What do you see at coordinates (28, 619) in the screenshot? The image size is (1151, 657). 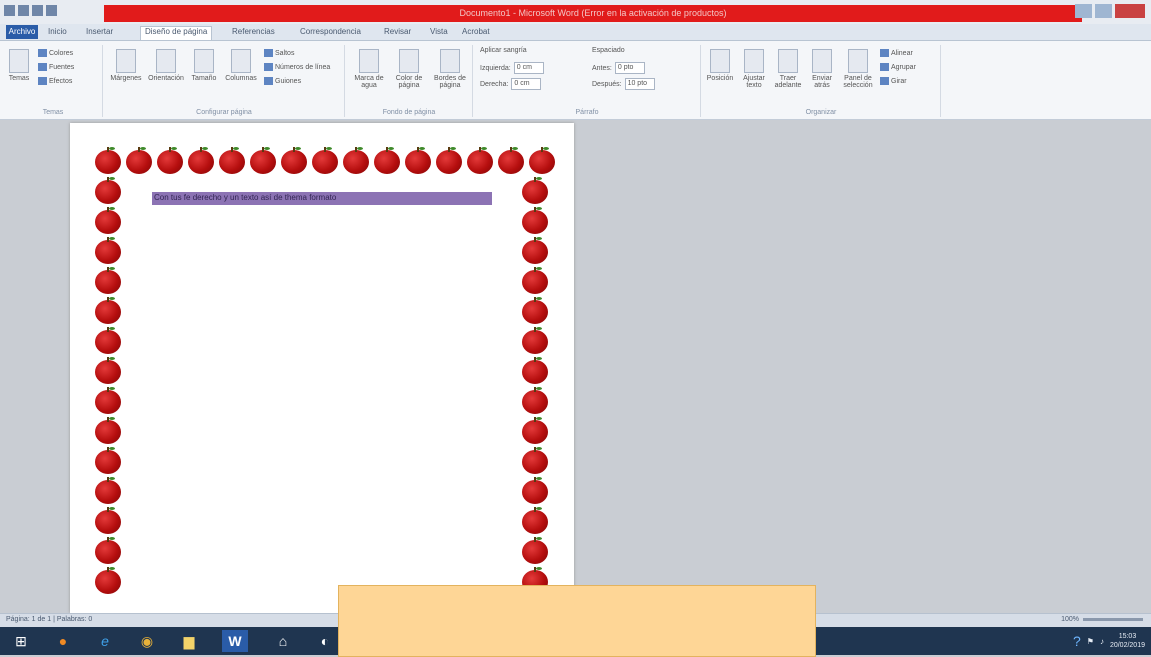 I see `page-count: Página: 1 de 1` at bounding box center [28, 619].